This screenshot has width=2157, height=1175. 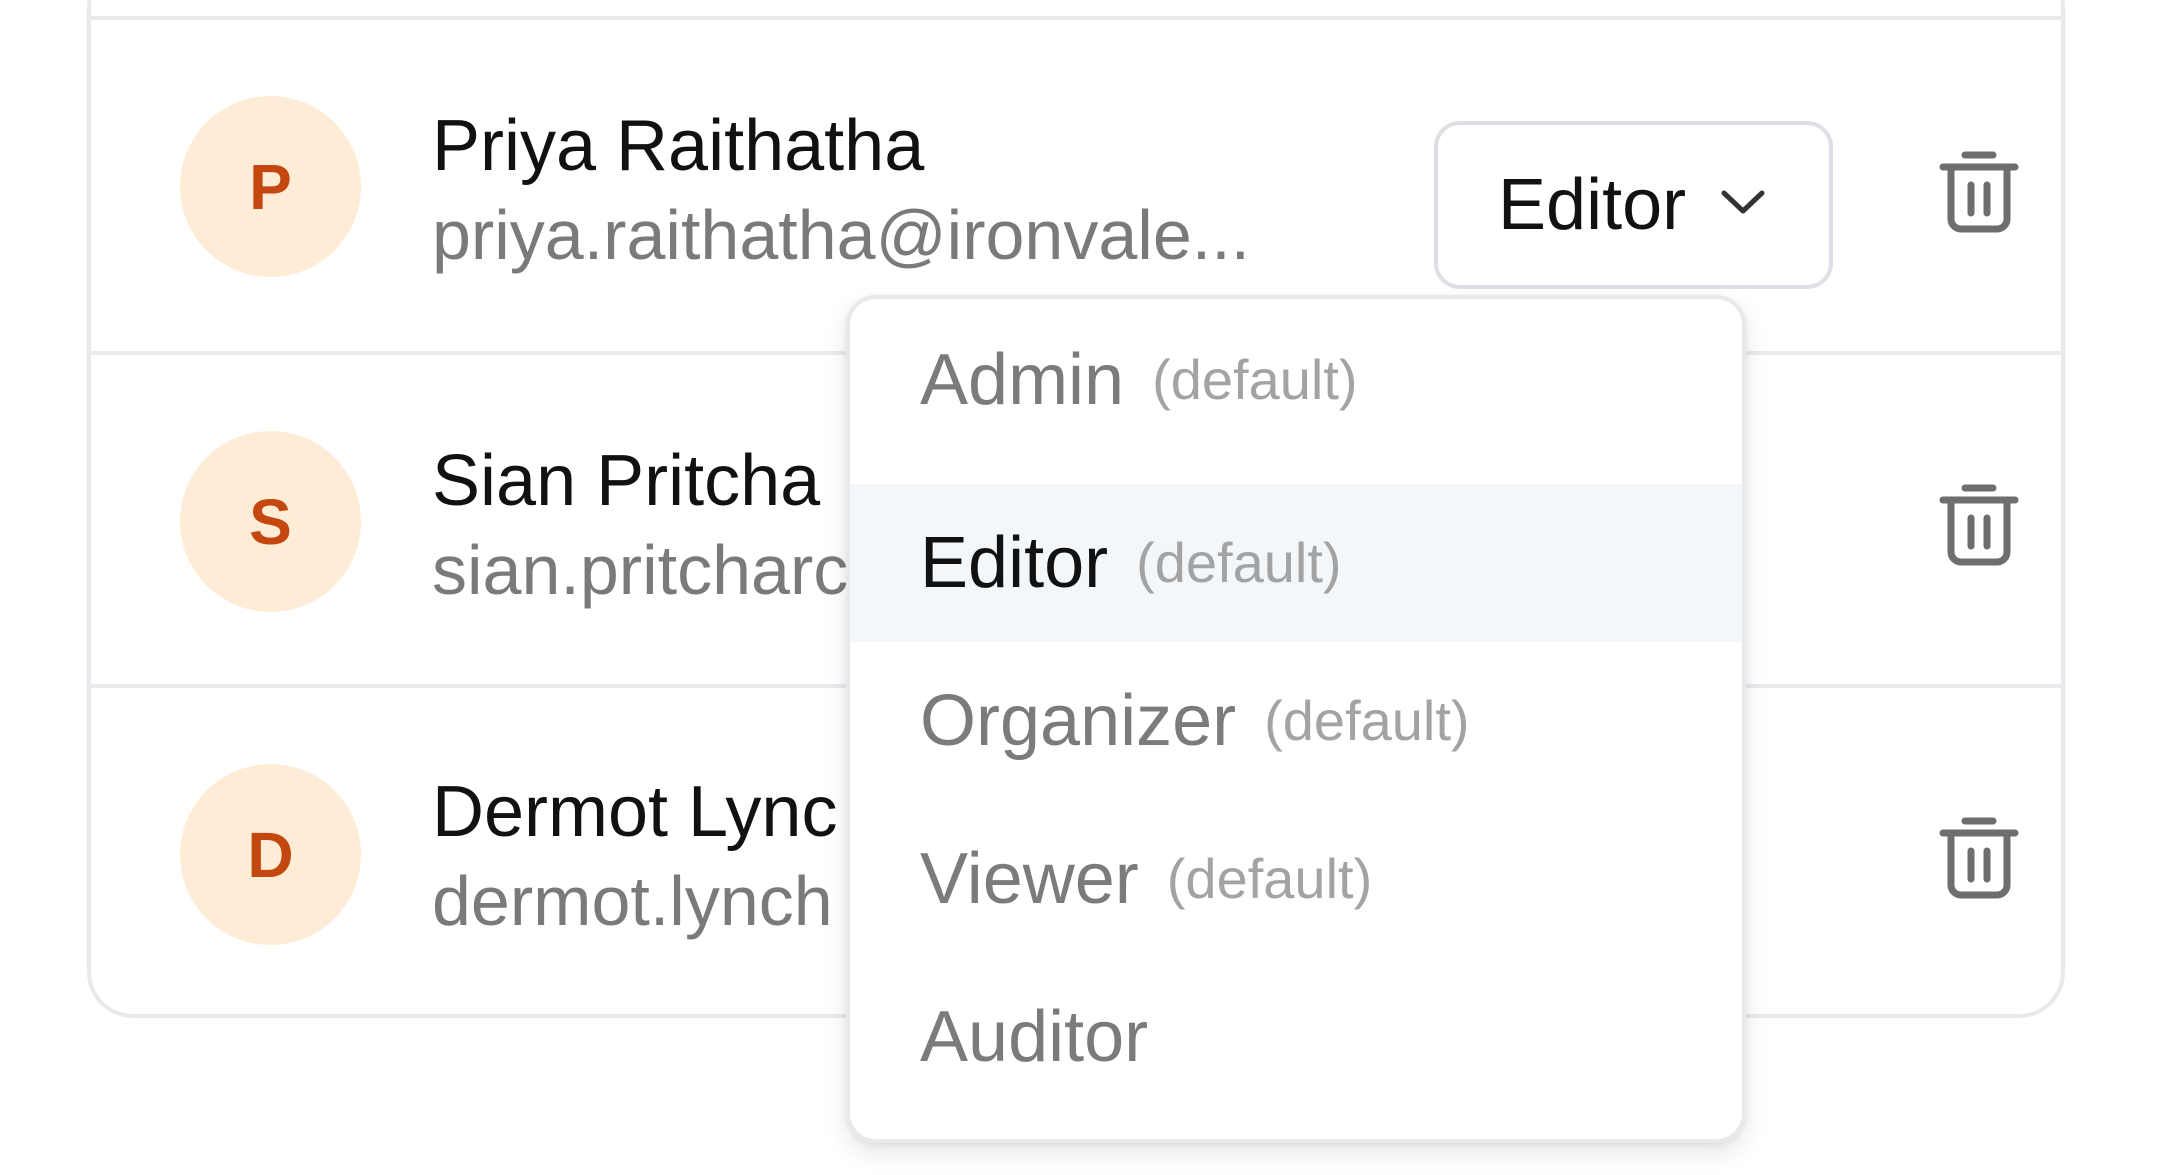 What do you see at coordinates (270, 521) in the screenshot?
I see `avatar: S` at bounding box center [270, 521].